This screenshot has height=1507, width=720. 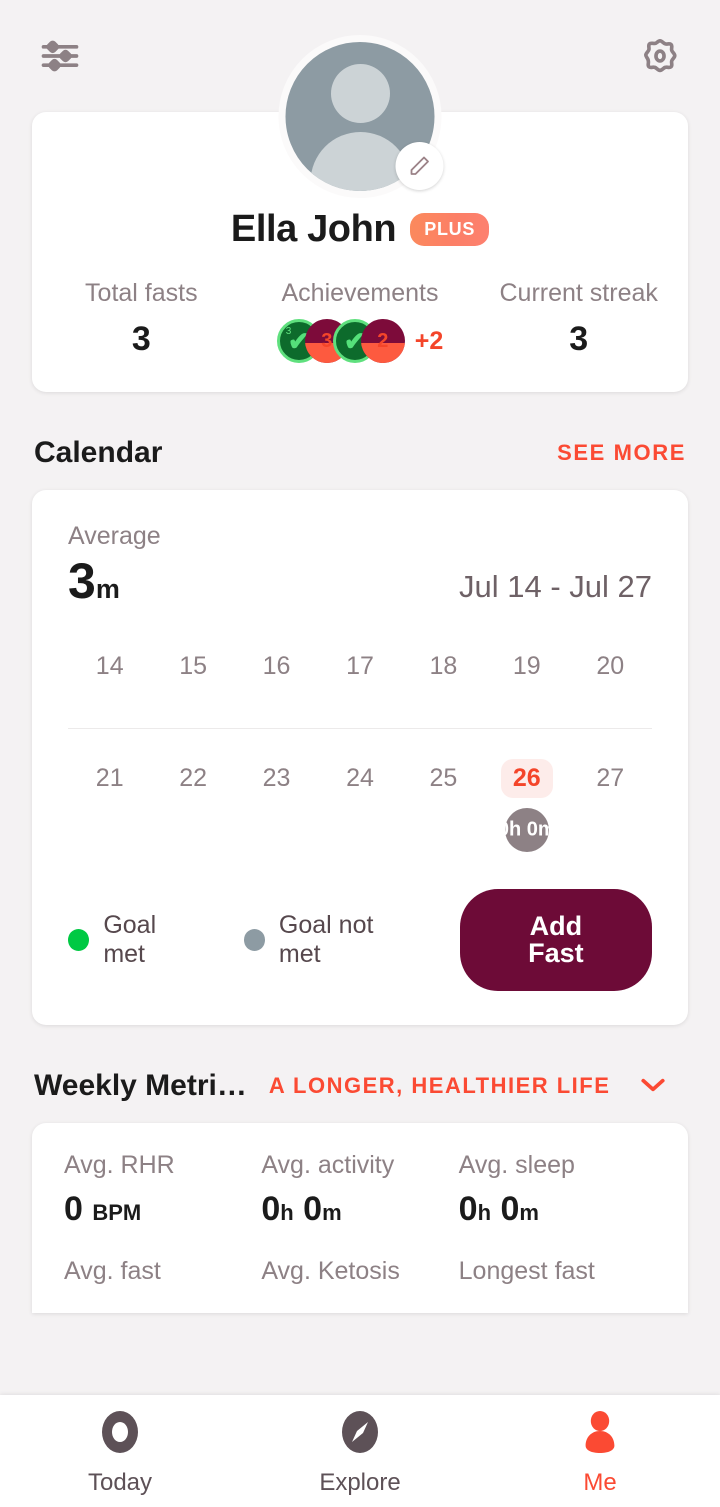 What do you see at coordinates (109, 818) in the screenshot?
I see `calendar-day: 21` at bounding box center [109, 818].